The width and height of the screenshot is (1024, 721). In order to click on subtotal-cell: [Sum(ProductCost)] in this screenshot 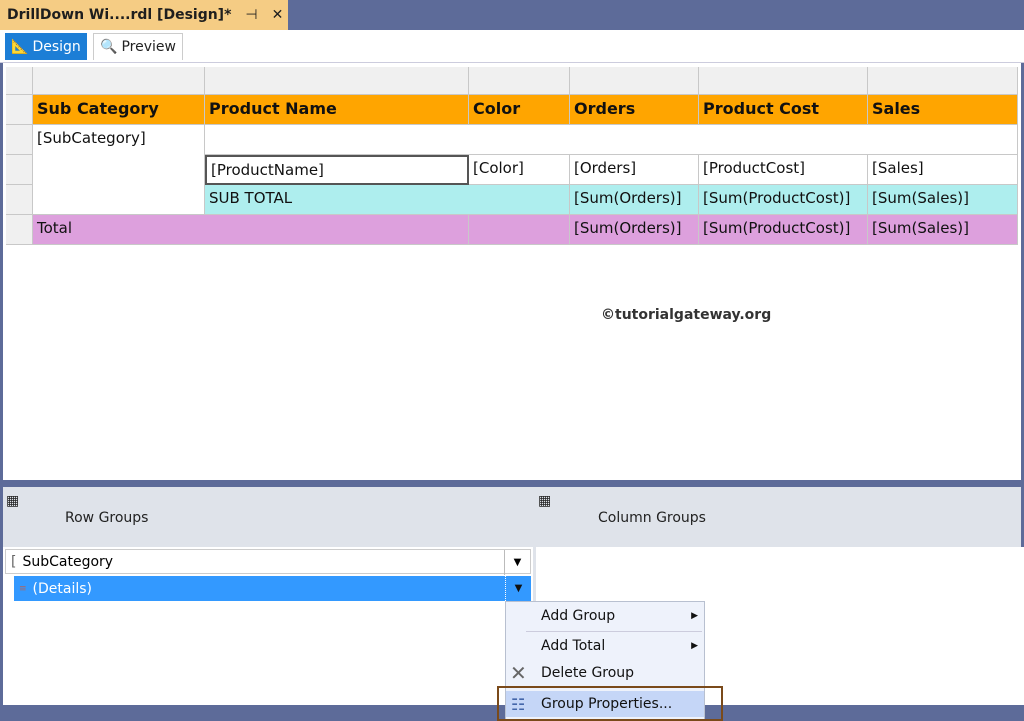, I will do `click(783, 200)`.